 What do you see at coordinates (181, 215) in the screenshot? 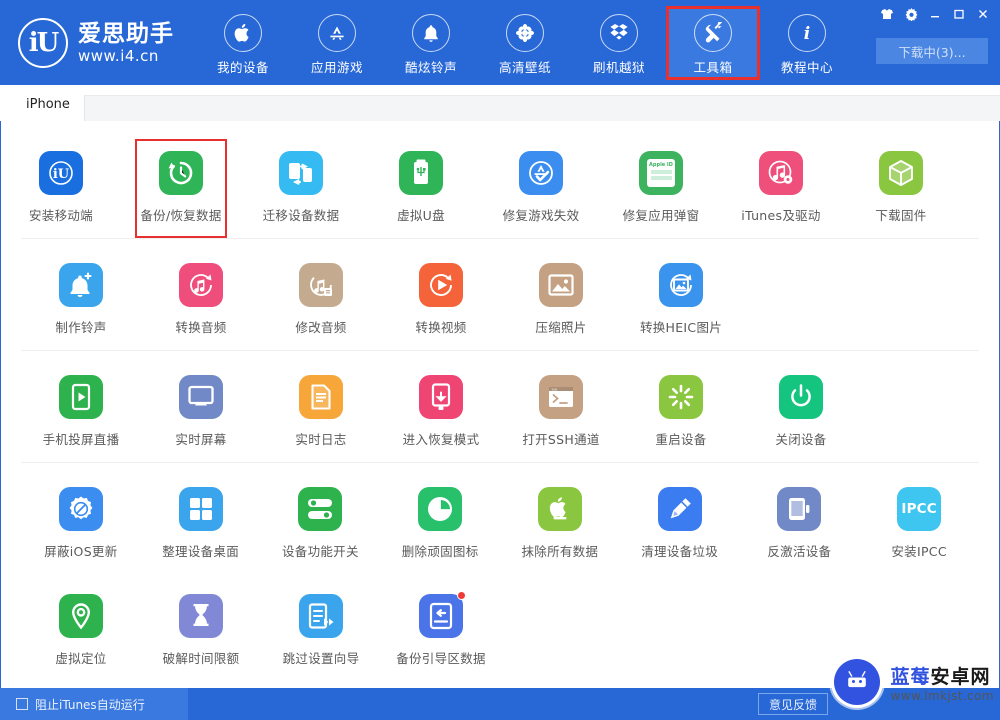
I see `tool-label: 备份/恢复数据` at bounding box center [181, 215].